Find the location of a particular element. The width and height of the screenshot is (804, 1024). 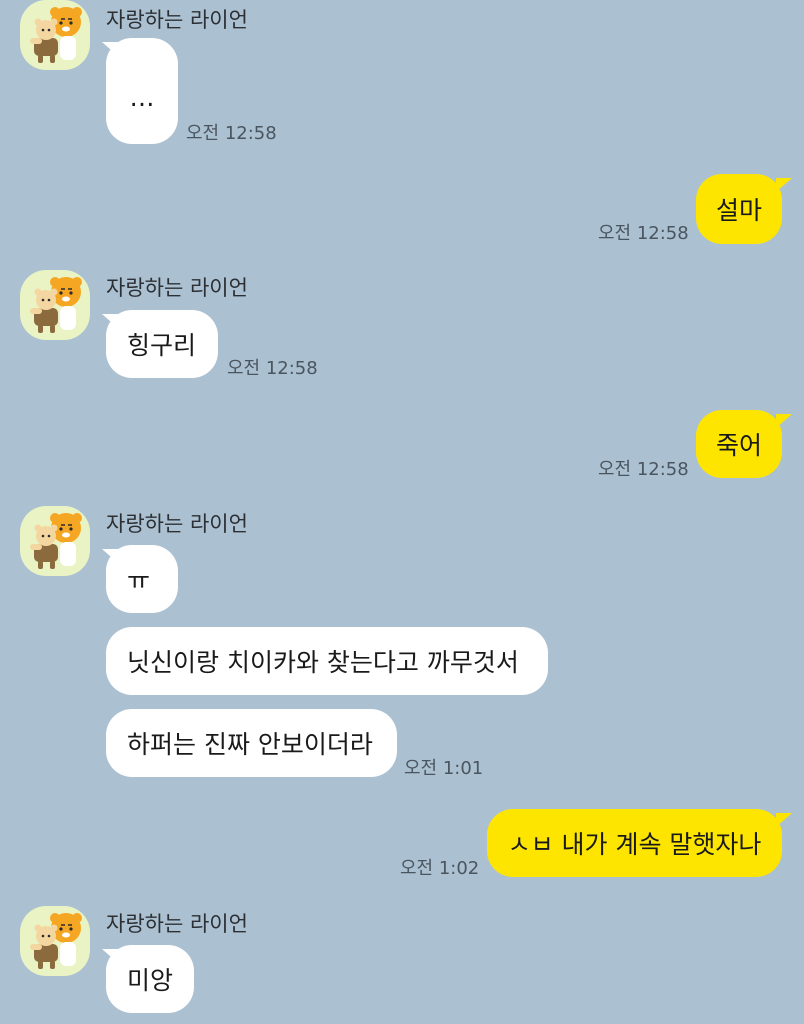

message-bubble: 설마 is located at coordinates (739, 209).